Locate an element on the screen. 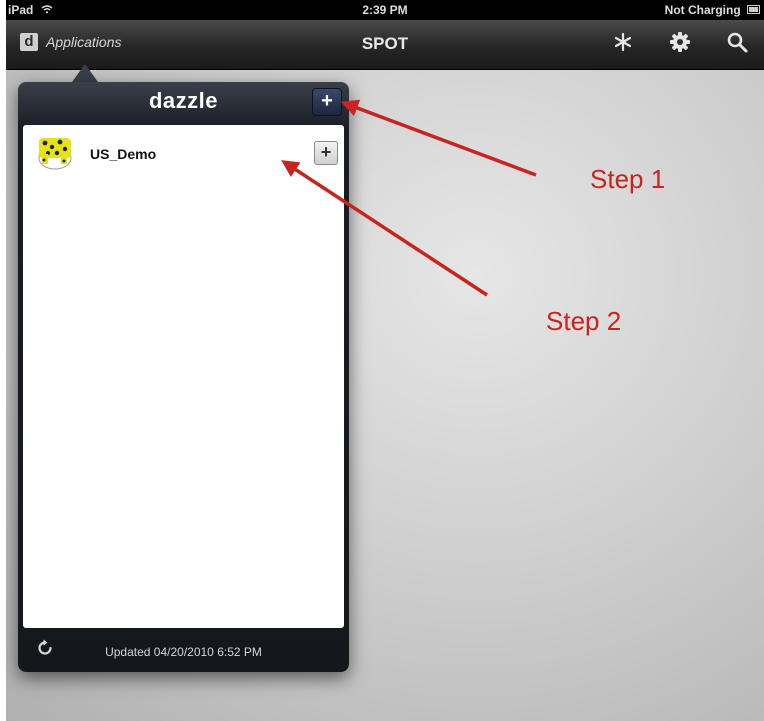 This screenshot has width=764, height=721. nav-bar: d Applications SPOT is located at coordinates (385, 45).